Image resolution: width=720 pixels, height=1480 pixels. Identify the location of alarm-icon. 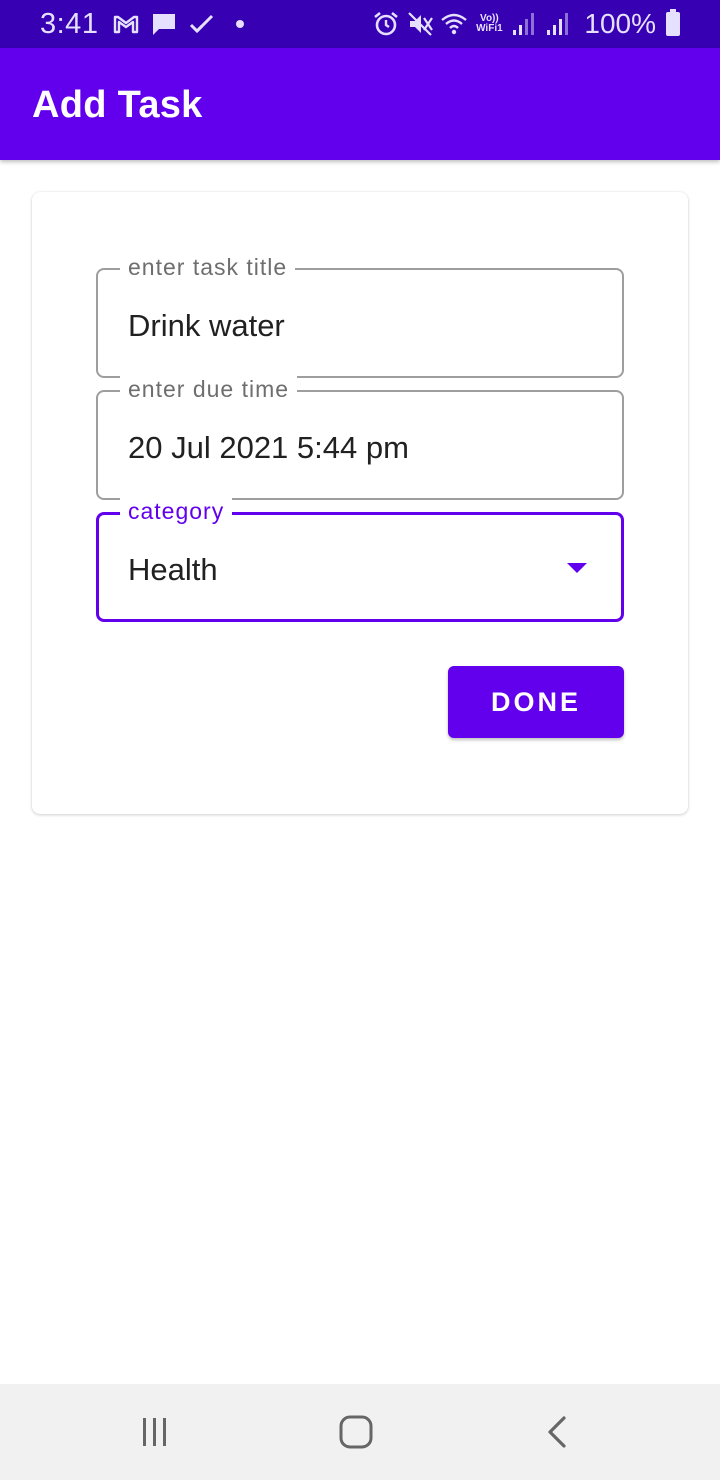
(386, 24).